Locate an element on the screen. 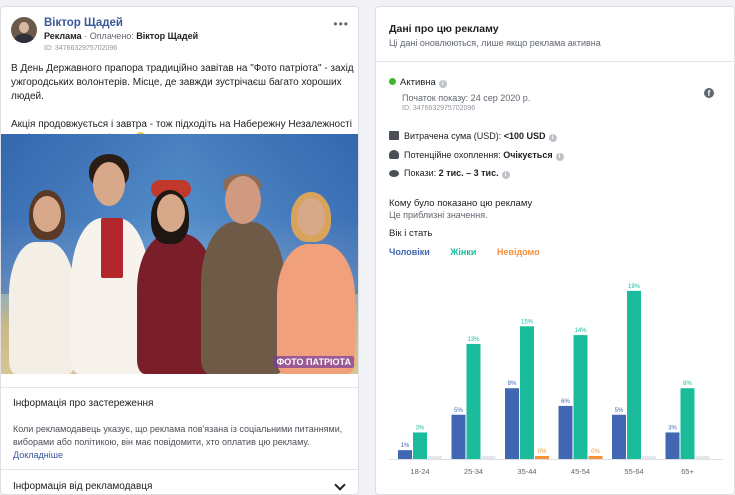 This screenshot has width=735, height=495. legend-unknown: Невідомо is located at coordinates (518, 252).